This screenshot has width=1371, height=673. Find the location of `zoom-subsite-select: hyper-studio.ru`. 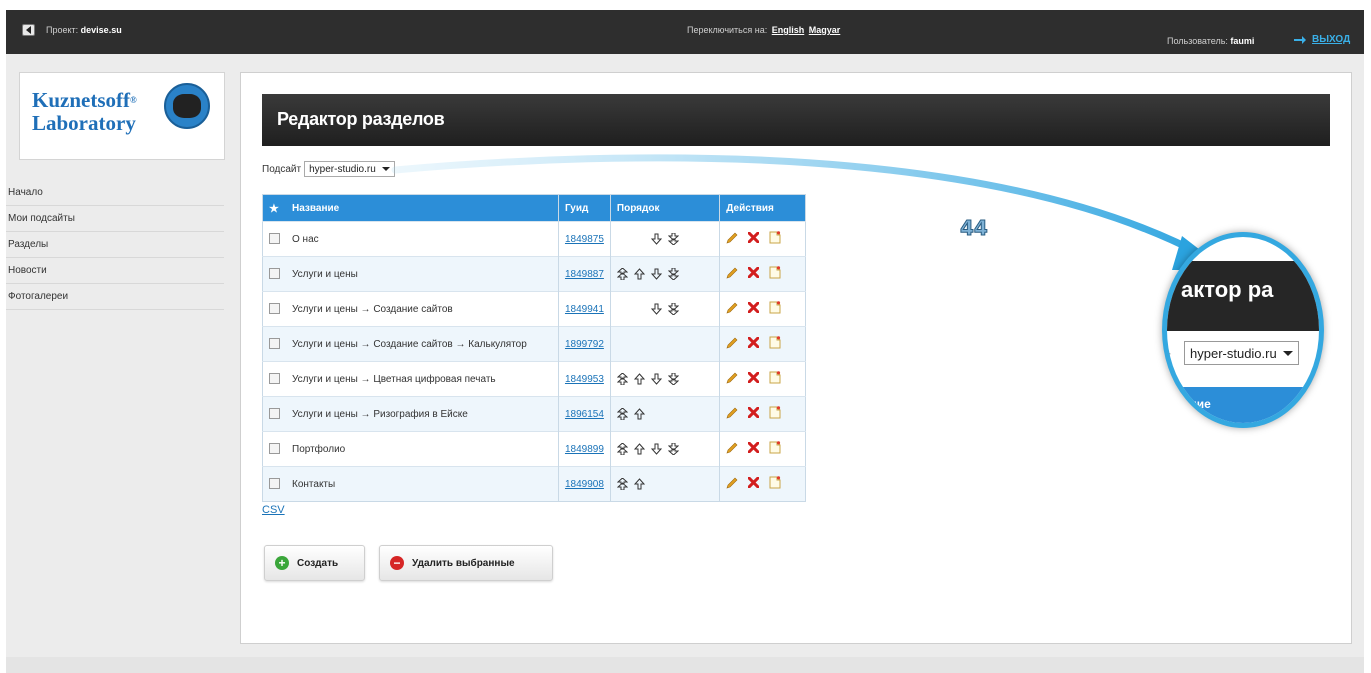

zoom-subsite-select: hyper-studio.ru is located at coordinates (1241, 353).